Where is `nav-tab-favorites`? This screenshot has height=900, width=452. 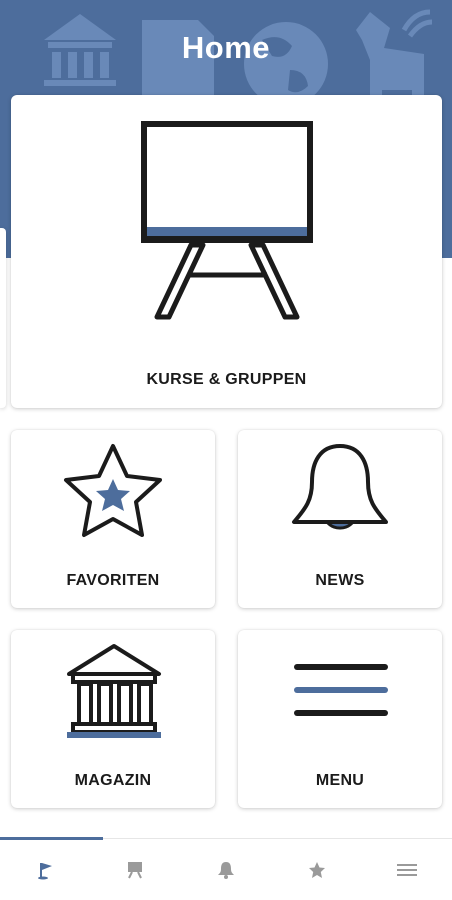 nav-tab-favorites is located at coordinates (317, 869).